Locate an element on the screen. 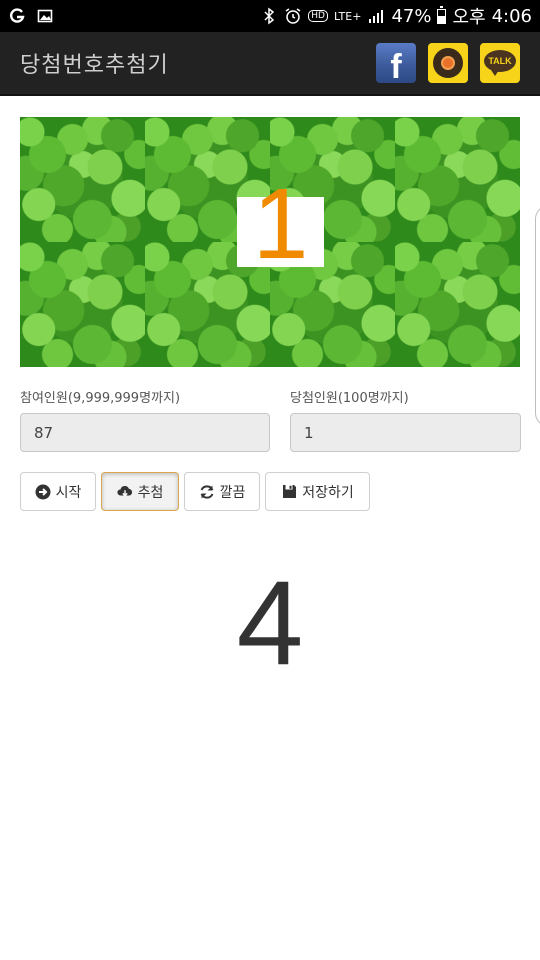 The width and height of the screenshot is (540, 960). save-button: 저장하기 is located at coordinates (317, 491).